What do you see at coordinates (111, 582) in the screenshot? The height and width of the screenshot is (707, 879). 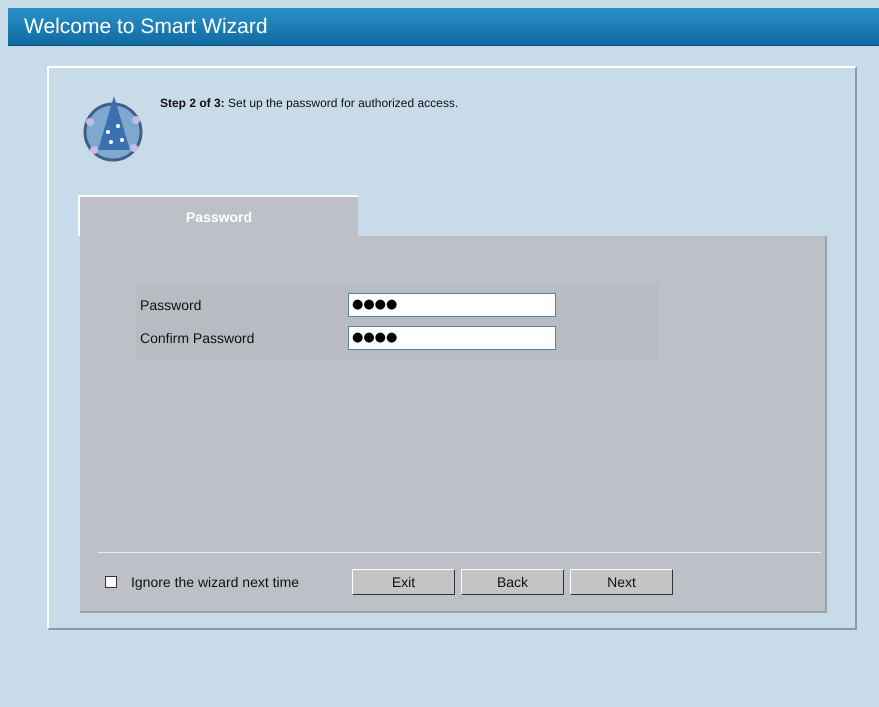 I see `checkbox` at bounding box center [111, 582].